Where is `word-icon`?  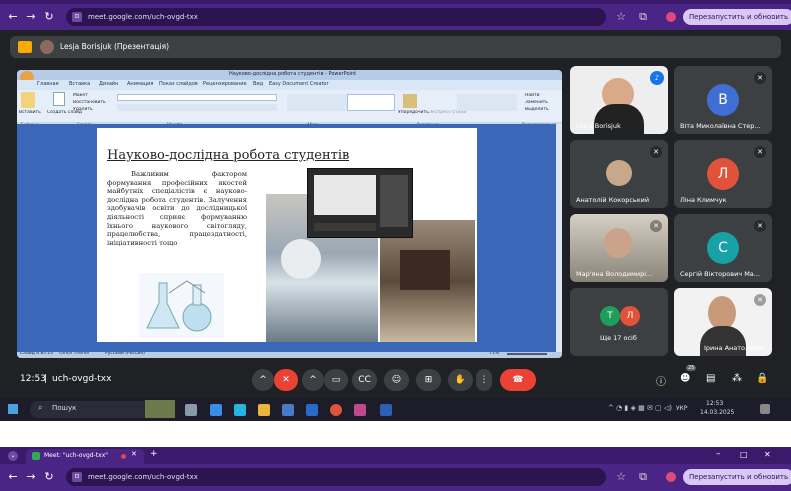 word-icon is located at coordinates (386, 410).